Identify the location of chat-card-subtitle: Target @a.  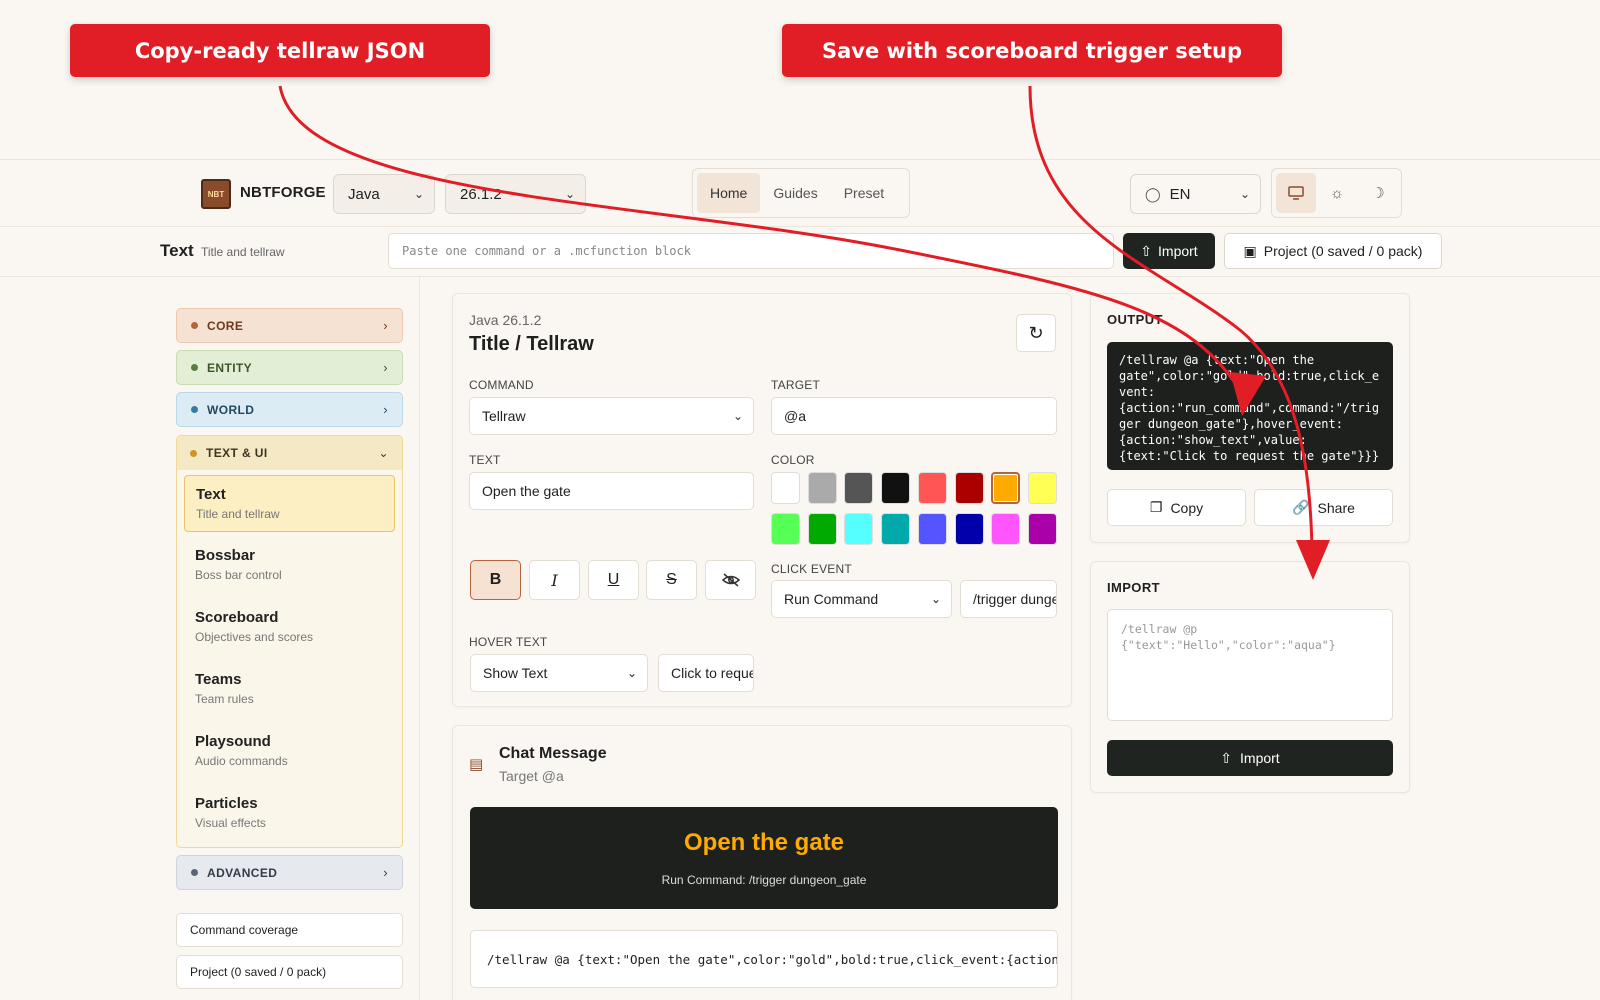
(531, 776).